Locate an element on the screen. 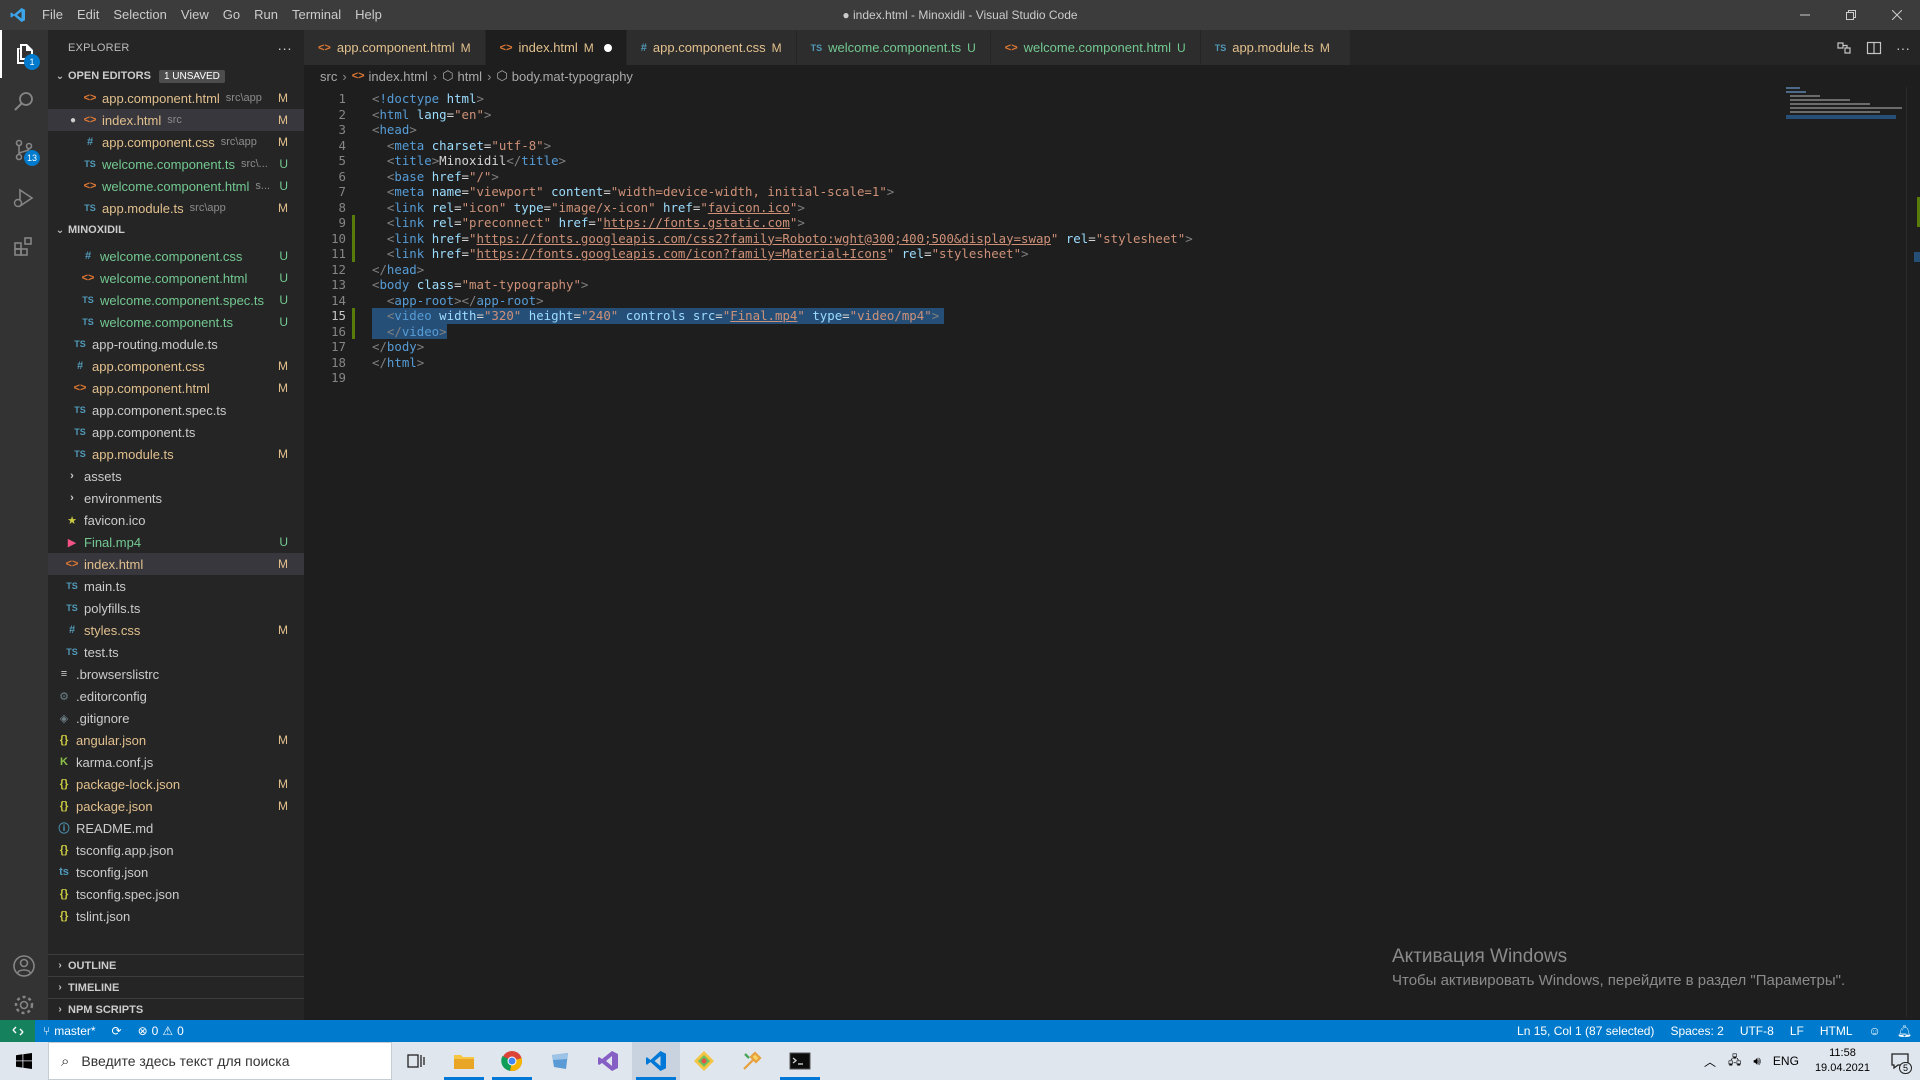 This screenshot has width=1920, height=1080. file-tree-item: TS test.ts is located at coordinates (176, 652).